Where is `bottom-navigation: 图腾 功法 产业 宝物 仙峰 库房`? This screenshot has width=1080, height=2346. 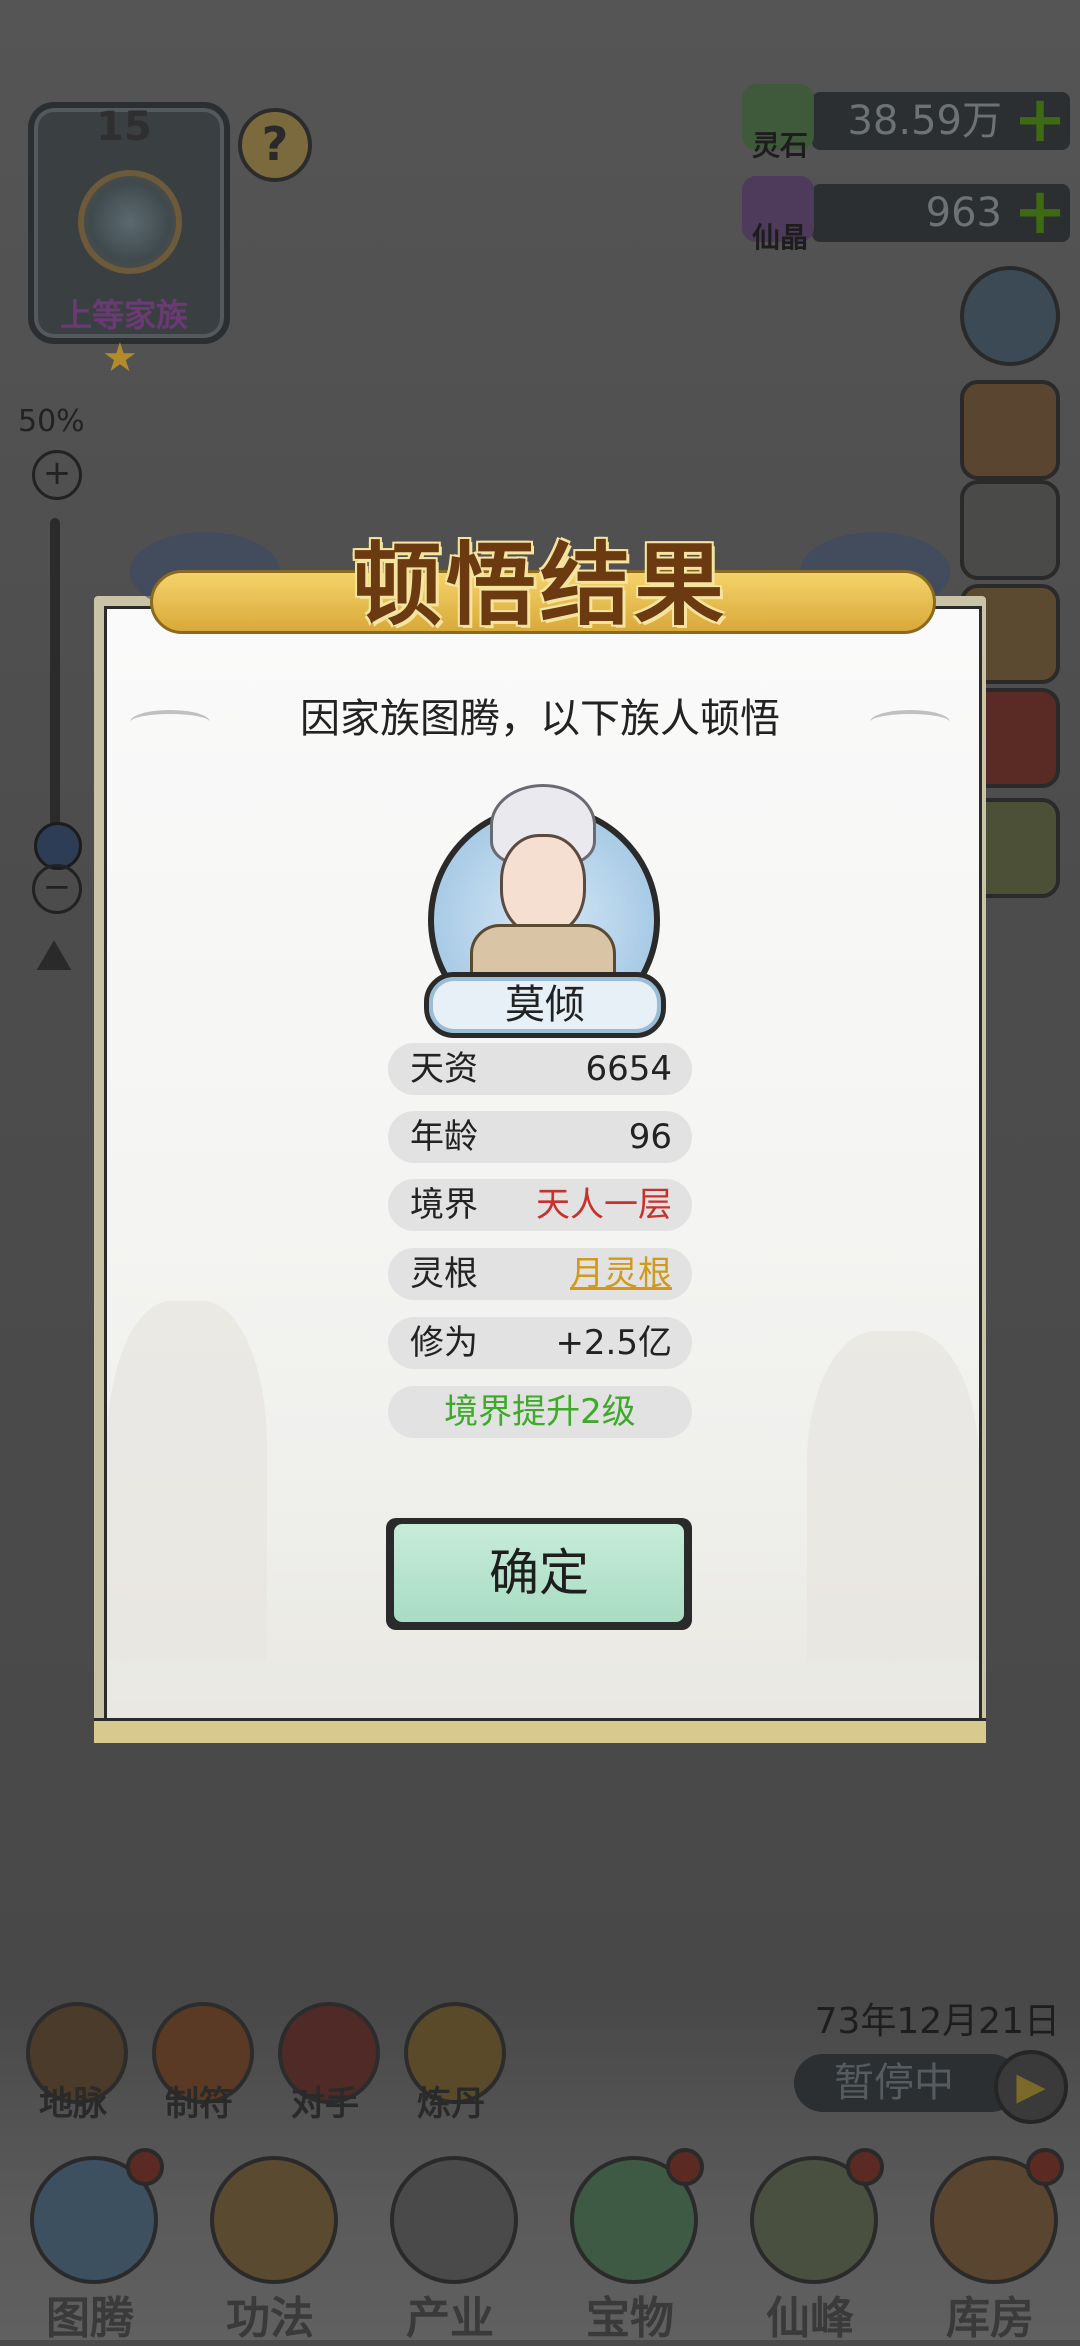 bottom-navigation: 图腾 功法 产业 宝物 仙峰 库房 is located at coordinates (540, 2237).